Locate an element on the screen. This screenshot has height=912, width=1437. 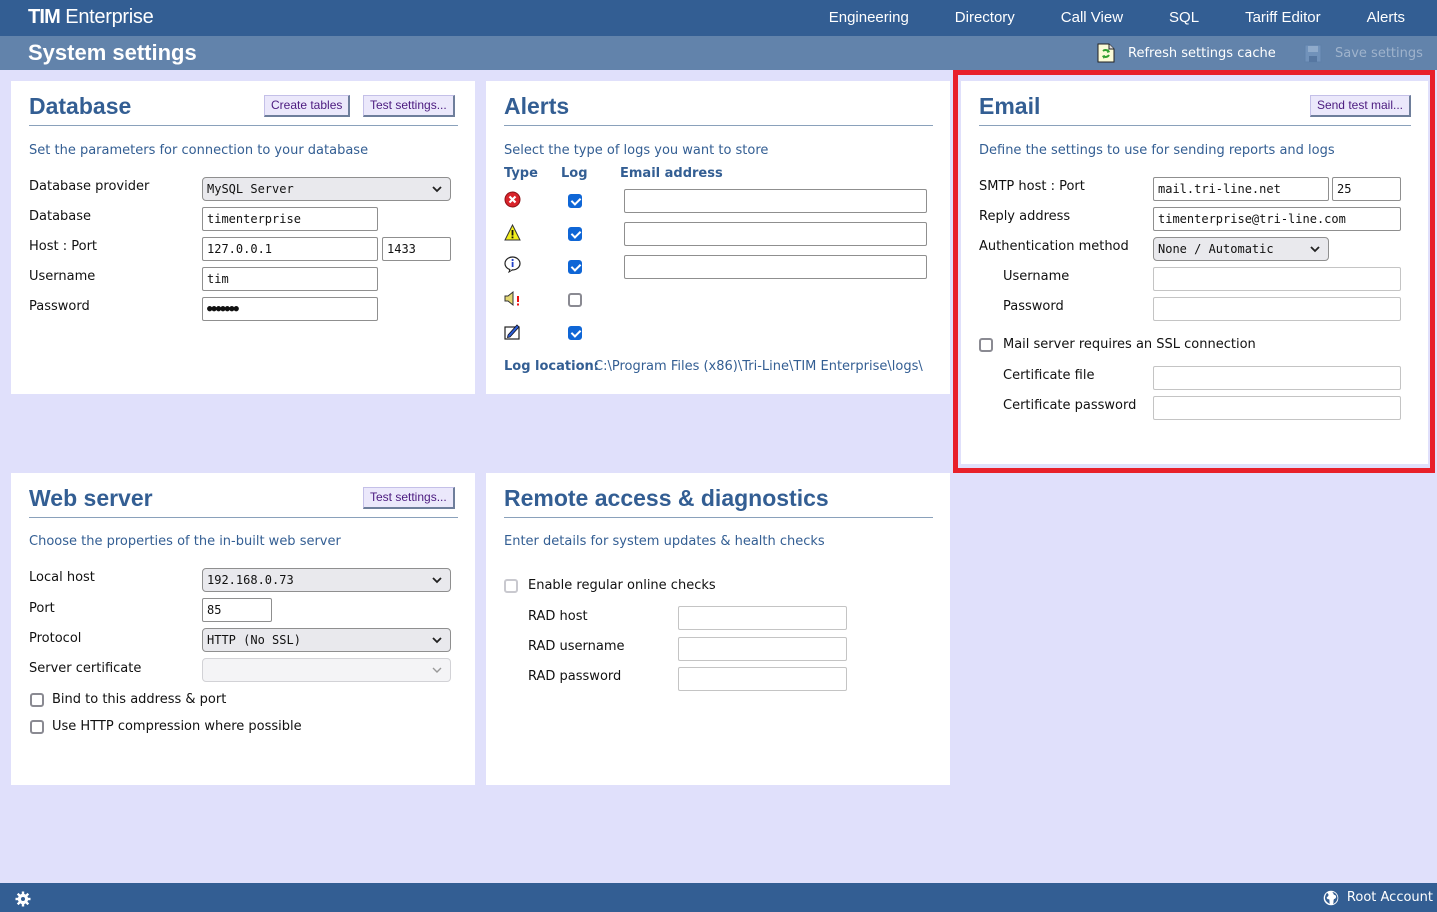
refresh-settings-cache-button: Refresh settings cache is located at coordinates (1186, 53).